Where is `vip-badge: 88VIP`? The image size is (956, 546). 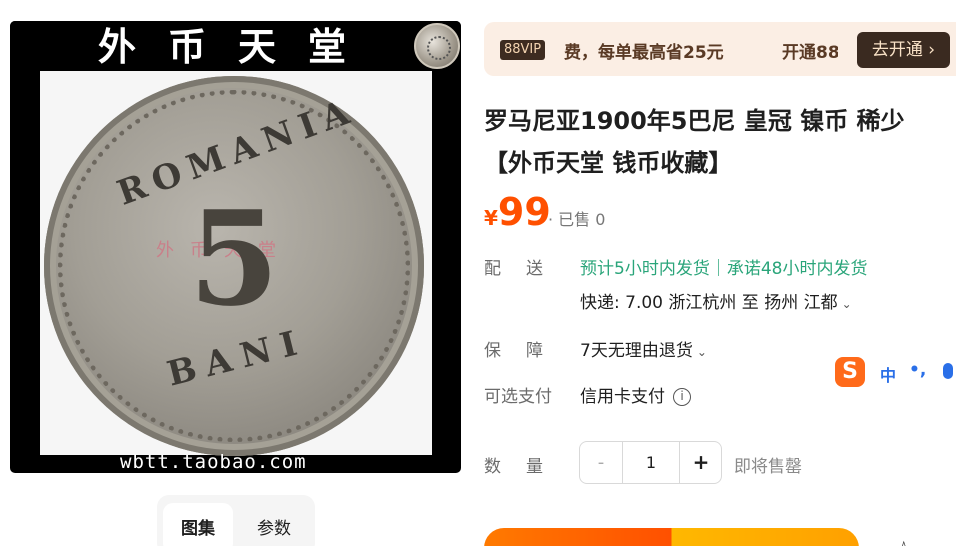
vip-badge: 88VIP is located at coordinates (523, 50).